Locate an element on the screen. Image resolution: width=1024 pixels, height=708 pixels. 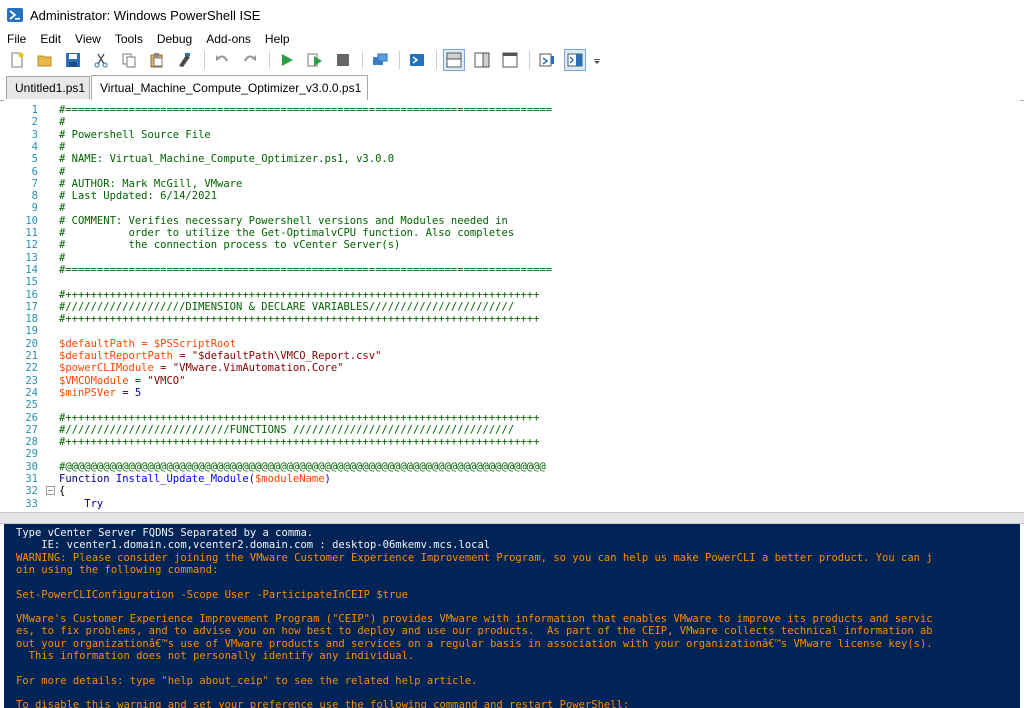
menu-tools: Tools is located at coordinates (129, 39).